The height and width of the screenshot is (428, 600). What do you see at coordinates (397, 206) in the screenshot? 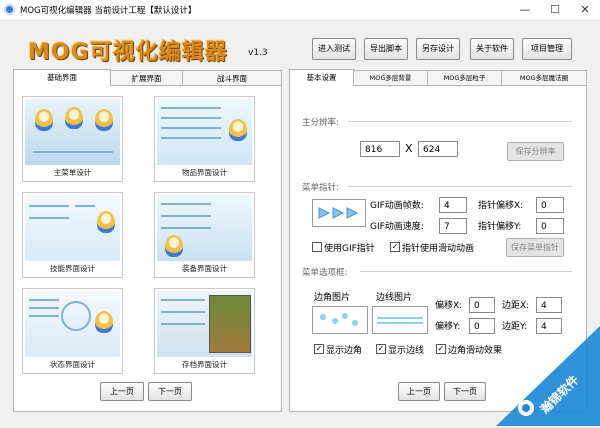
I see `gif-frames-label: GIF动画帧数:` at bounding box center [397, 206].